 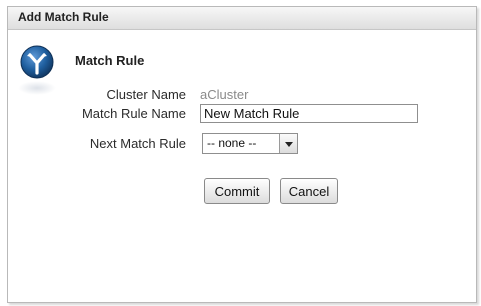 What do you see at coordinates (224, 94) in the screenshot?
I see `cluster-name-value: aCluster` at bounding box center [224, 94].